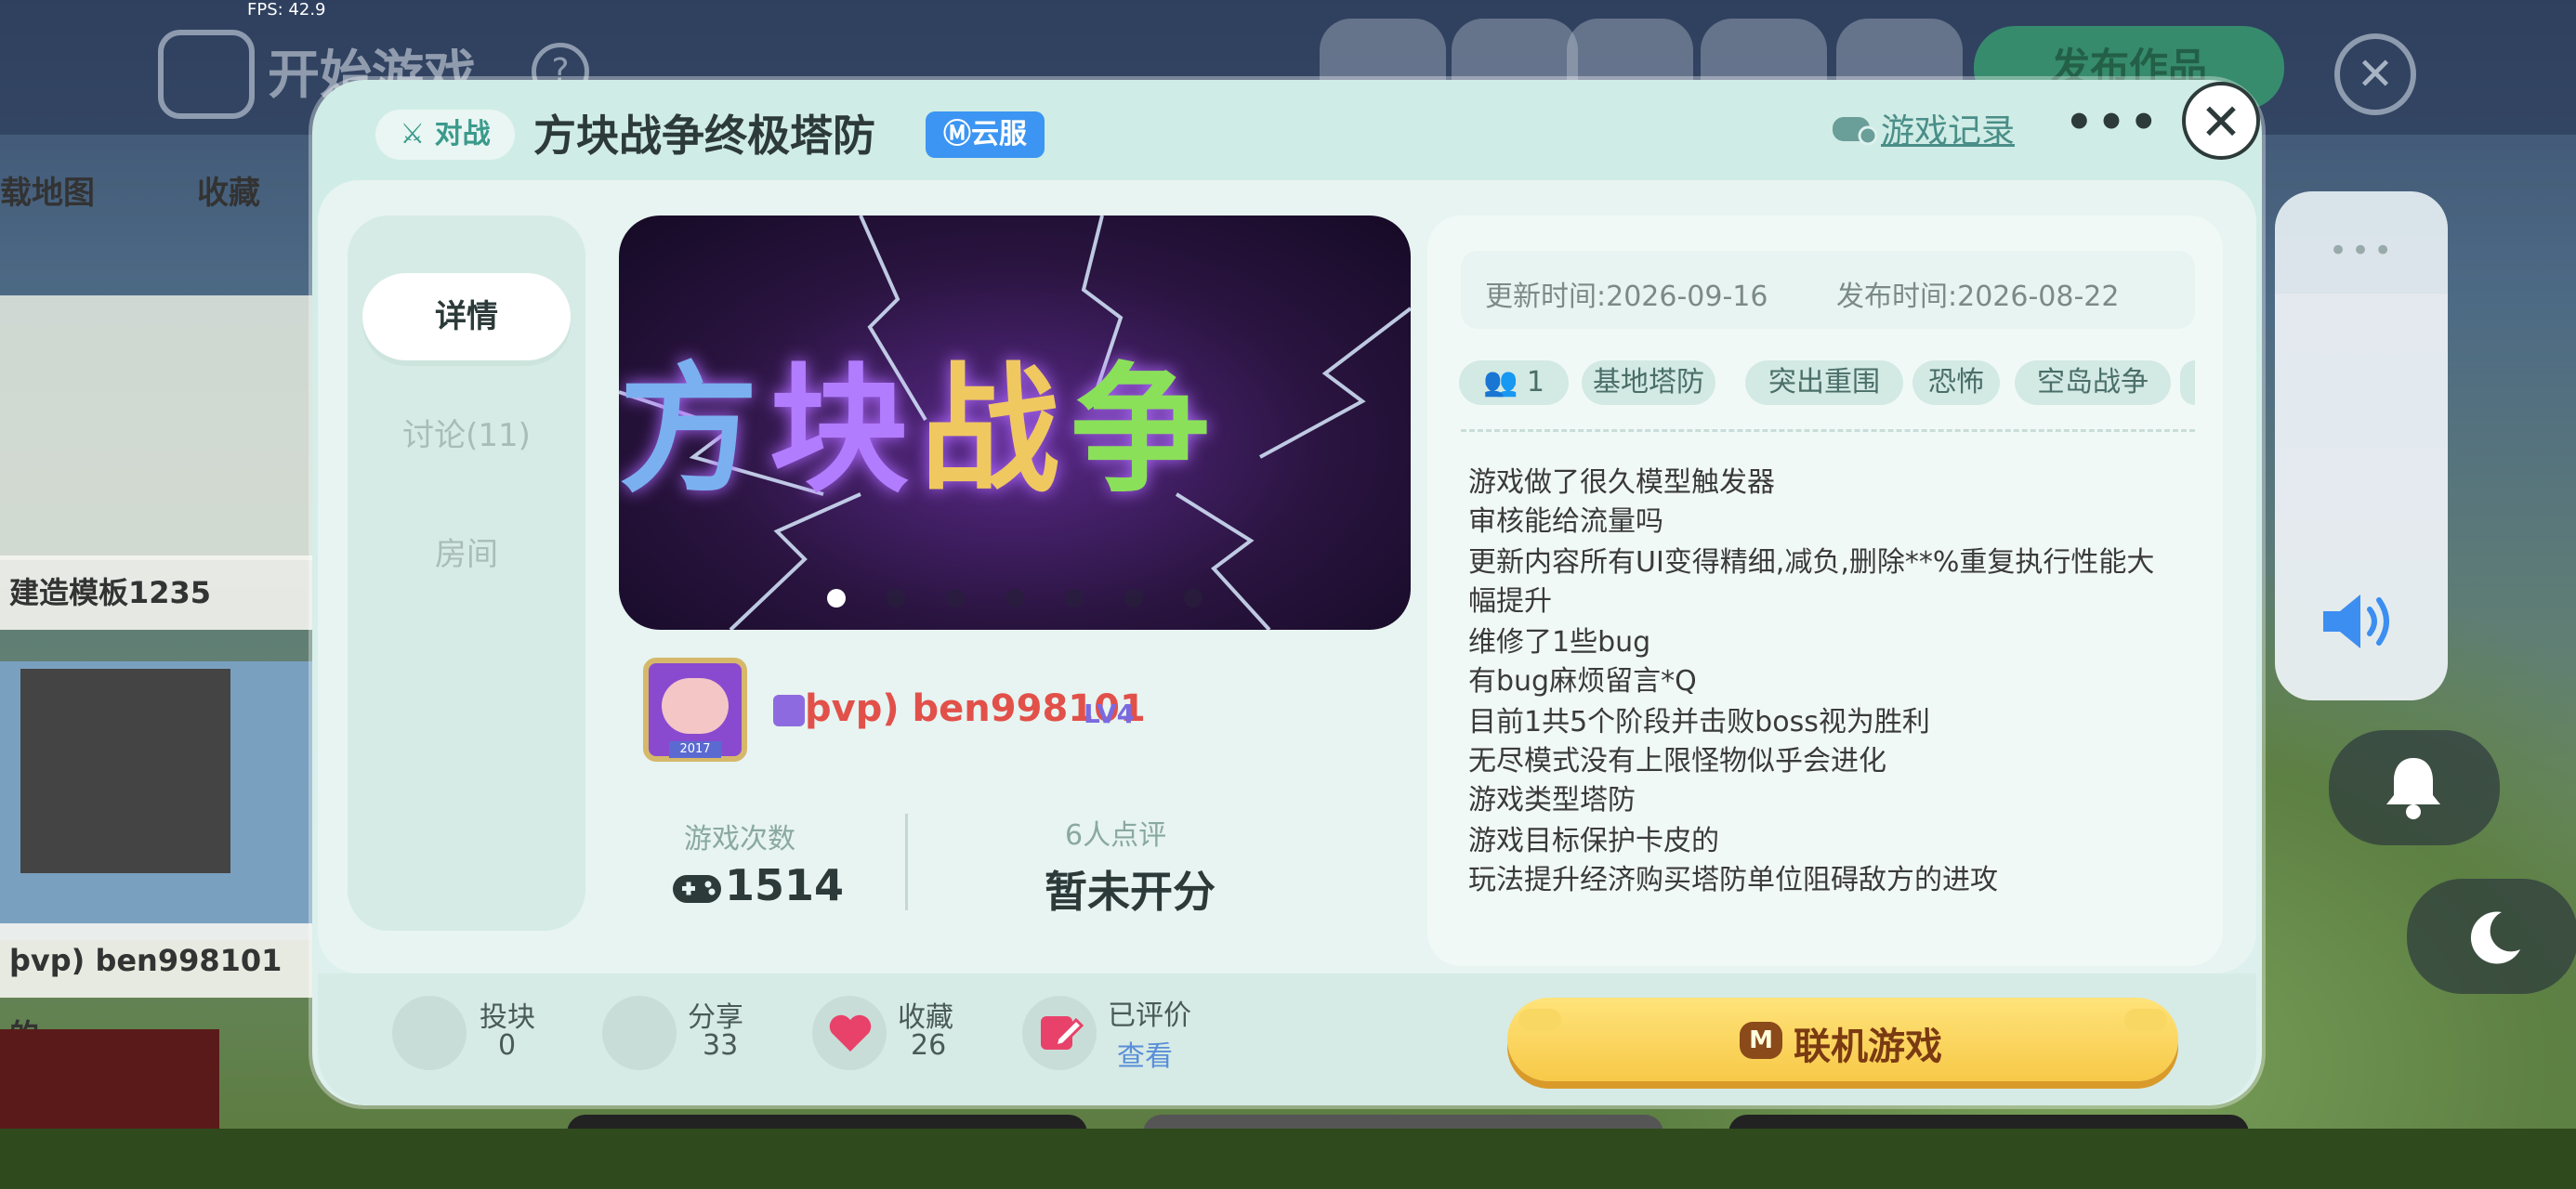 Image resolution: width=2576 pixels, height=1189 pixels. What do you see at coordinates (1505, 383) in the screenshot?
I see `players-icon: 👥` at bounding box center [1505, 383].